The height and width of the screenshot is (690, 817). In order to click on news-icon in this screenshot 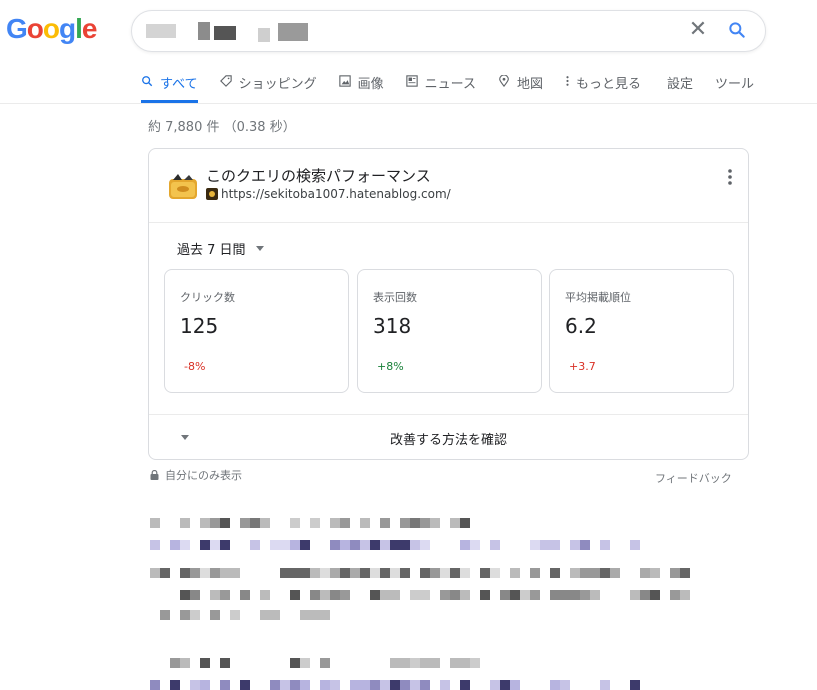, I will do `click(412, 82)`.